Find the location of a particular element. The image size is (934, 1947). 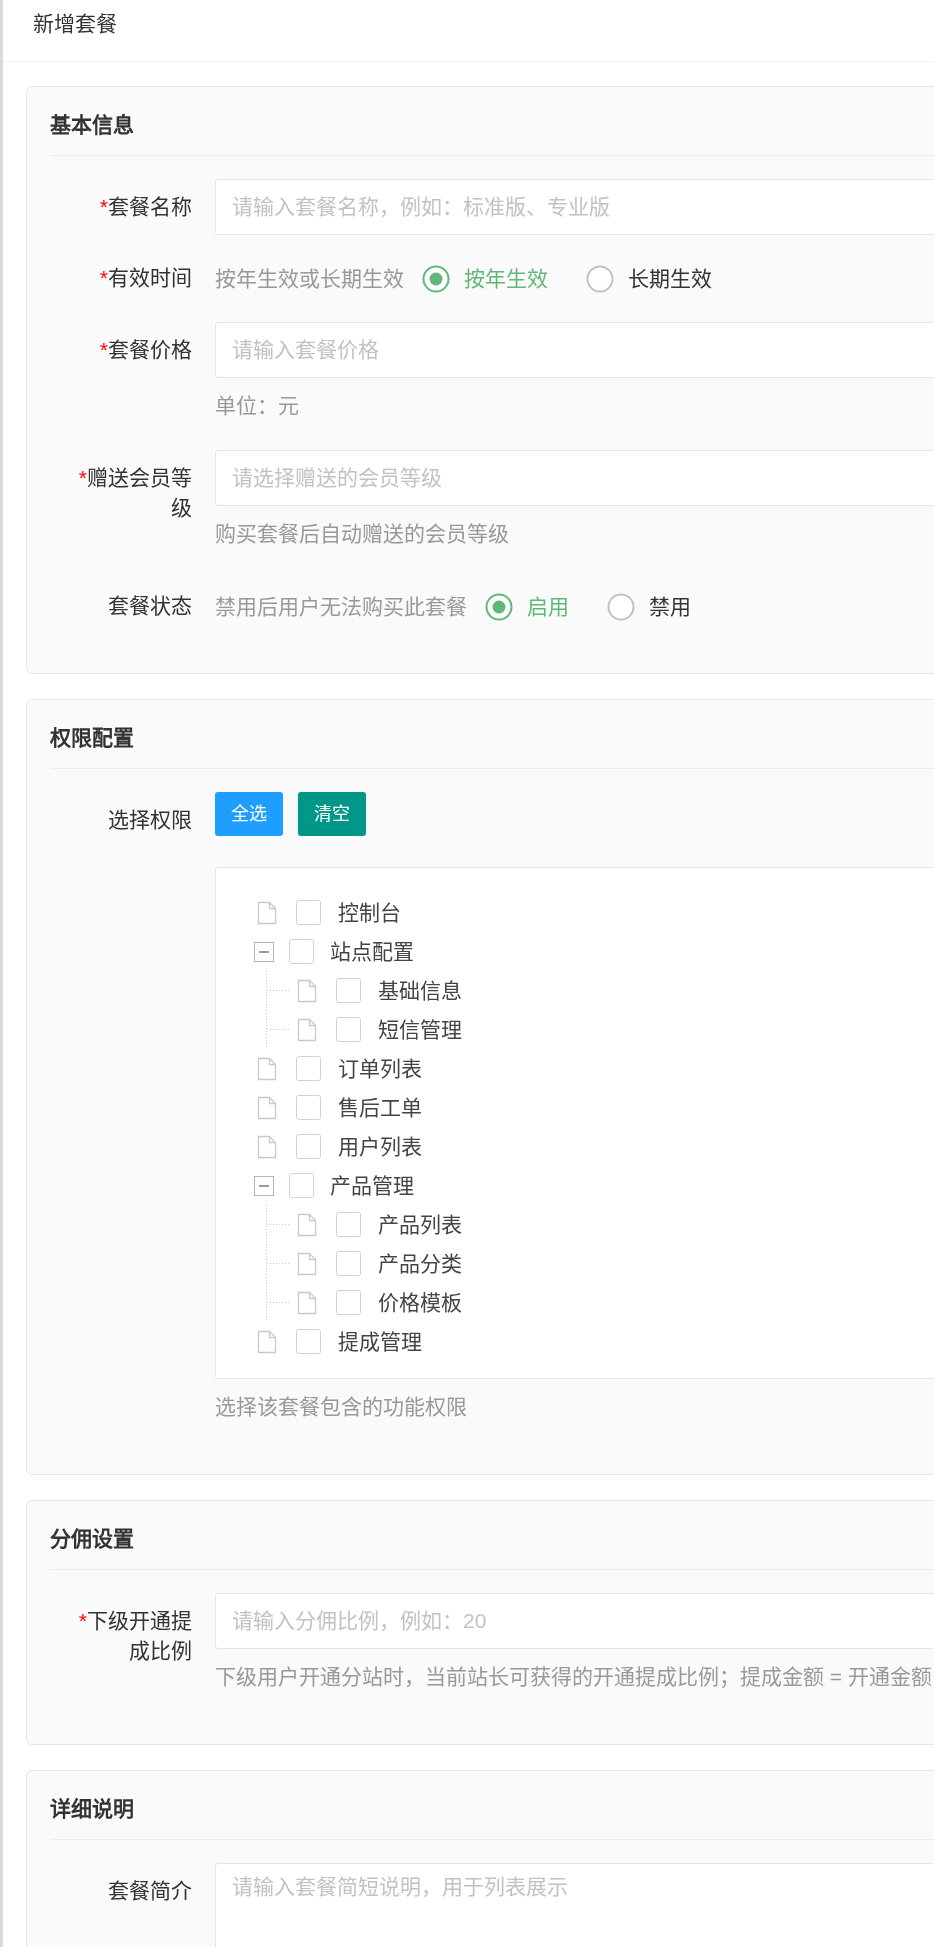

tree-node-label: 短信管理 is located at coordinates (420, 1029).